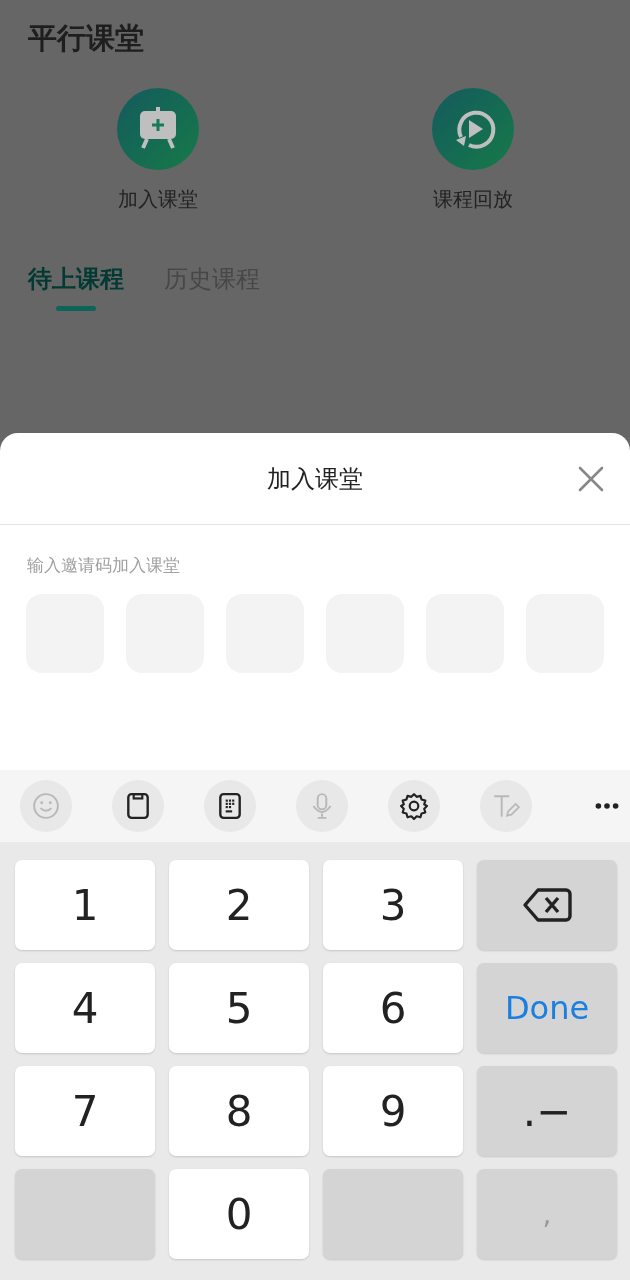  What do you see at coordinates (239, 1214) in the screenshot?
I see `digit-key: 0` at bounding box center [239, 1214].